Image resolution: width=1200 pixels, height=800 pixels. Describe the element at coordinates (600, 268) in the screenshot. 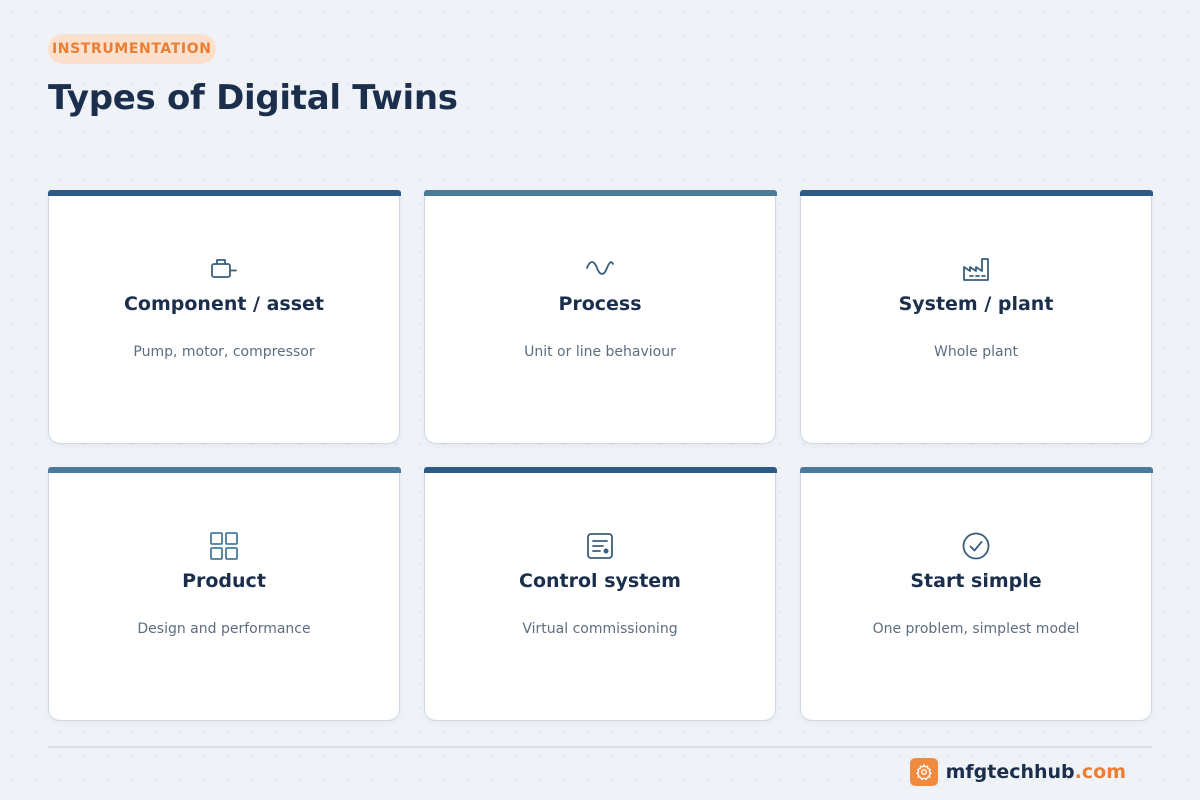

I see `wave-icon` at that location.